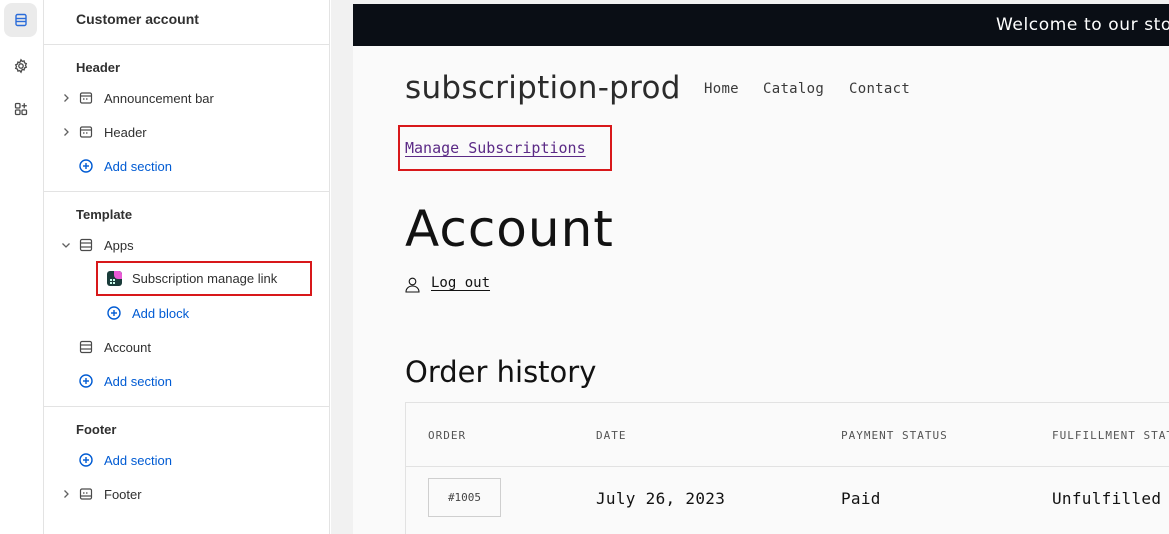  I want to click on app-blocks-icon, so click(20, 109).